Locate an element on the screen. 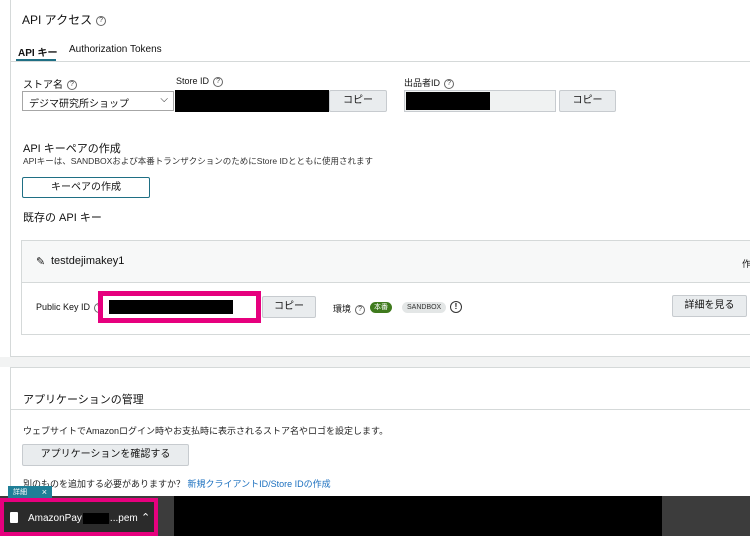 The width and height of the screenshot is (750, 536). key-card-header is located at coordinates (386, 262).